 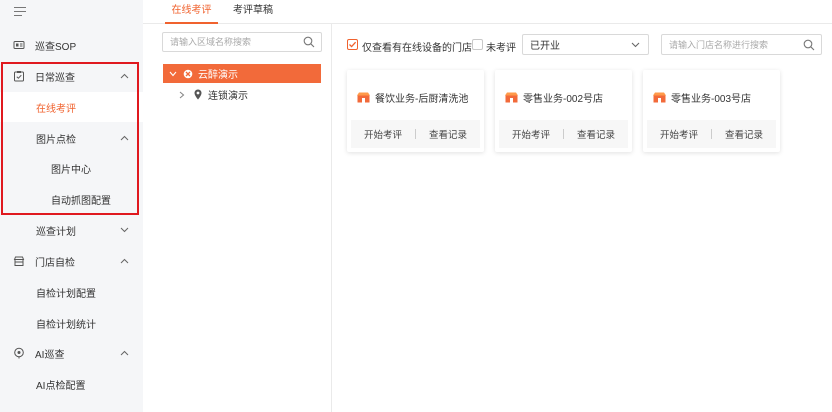 I want to click on region-search-field, so click(x=242, y=42).